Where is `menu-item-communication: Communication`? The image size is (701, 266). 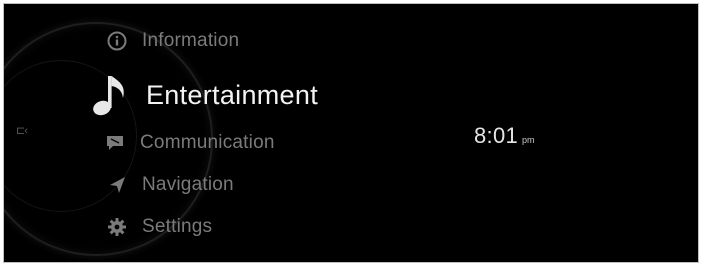 menu-item-communication: Communication is located at coordinates (189, 143).